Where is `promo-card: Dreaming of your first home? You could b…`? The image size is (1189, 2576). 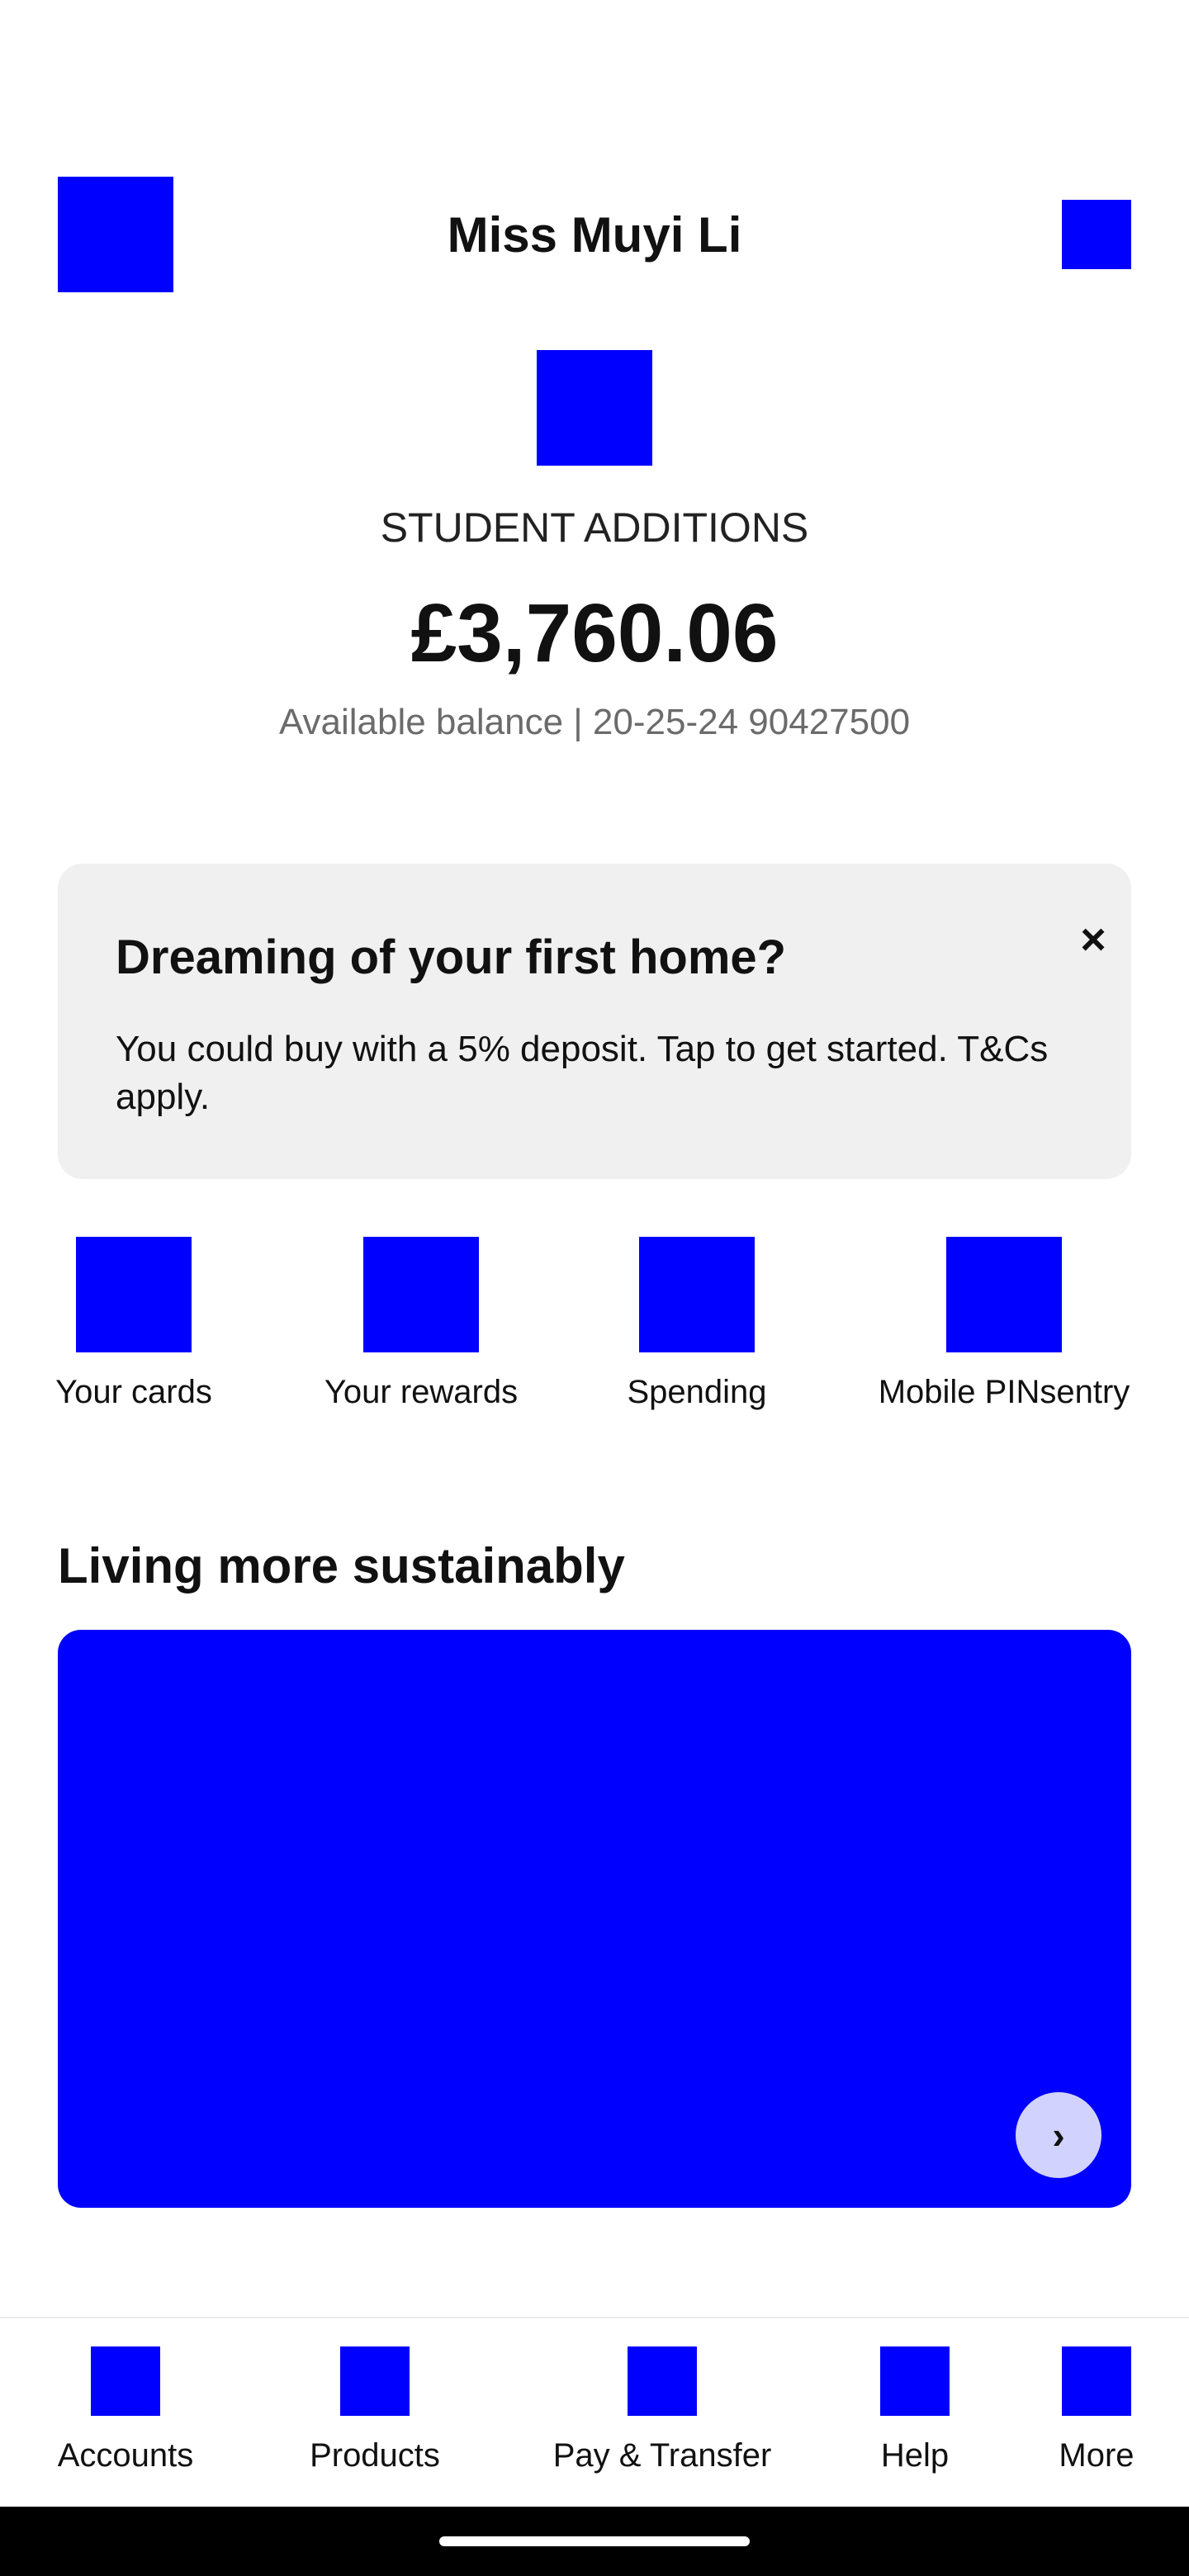
promo-card: Dreaming of your first home? You could b… is located at coordinates (594, 1021).